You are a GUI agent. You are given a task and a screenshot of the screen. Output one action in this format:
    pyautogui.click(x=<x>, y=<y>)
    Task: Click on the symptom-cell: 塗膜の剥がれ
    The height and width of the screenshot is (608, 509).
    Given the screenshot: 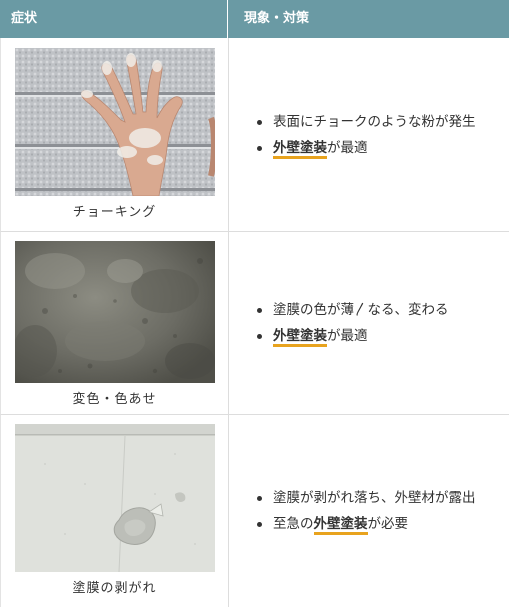 What is the action you would take?
    pyautogui.click(x=115, y=511)
    